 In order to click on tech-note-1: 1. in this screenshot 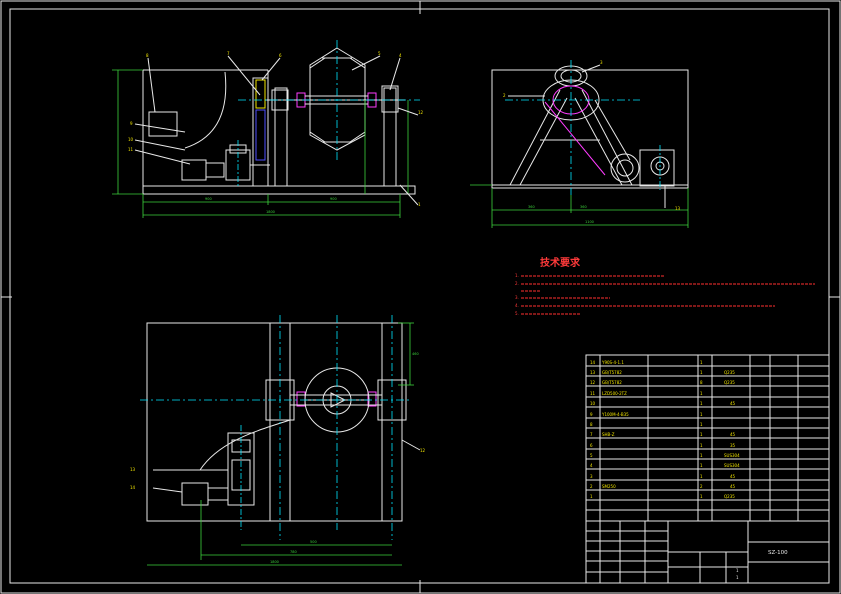, I will do `click(517, 275)`.